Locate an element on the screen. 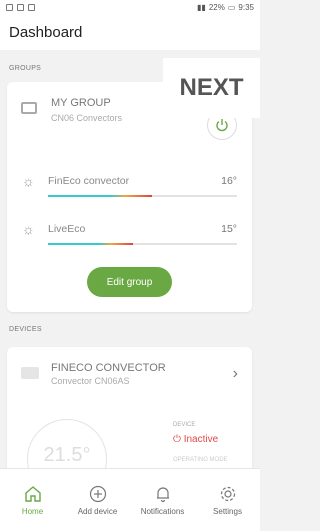 The height and width of the screenshot is (531, 320). tab-label: Home is located at coordinates (32, 511).